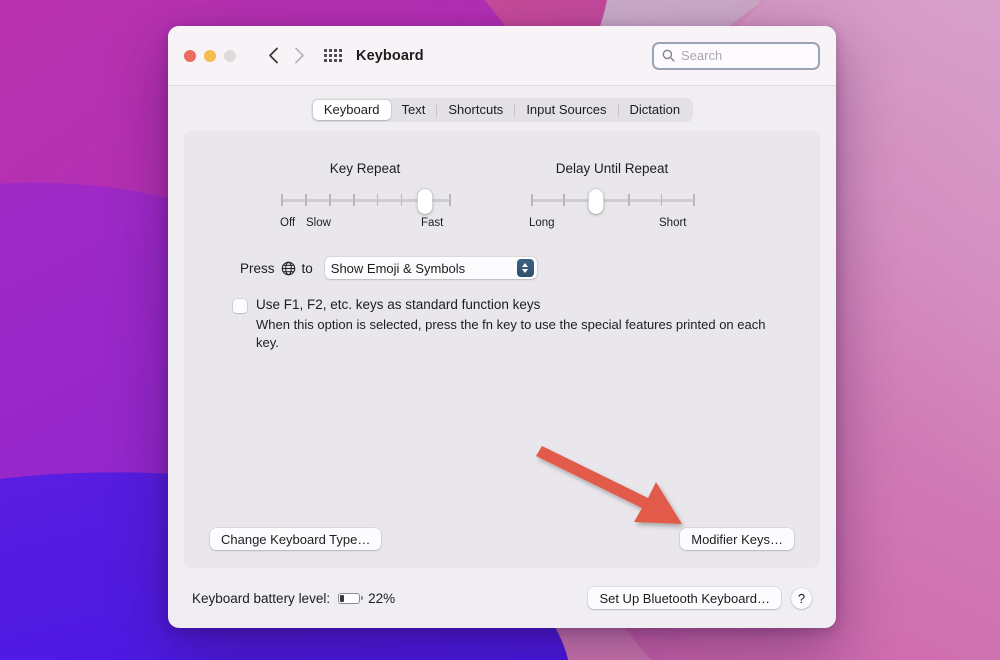  Describe the element at coordinates (257, 268) in the screenshot. I see `press-prefix-label: Press` at that location.